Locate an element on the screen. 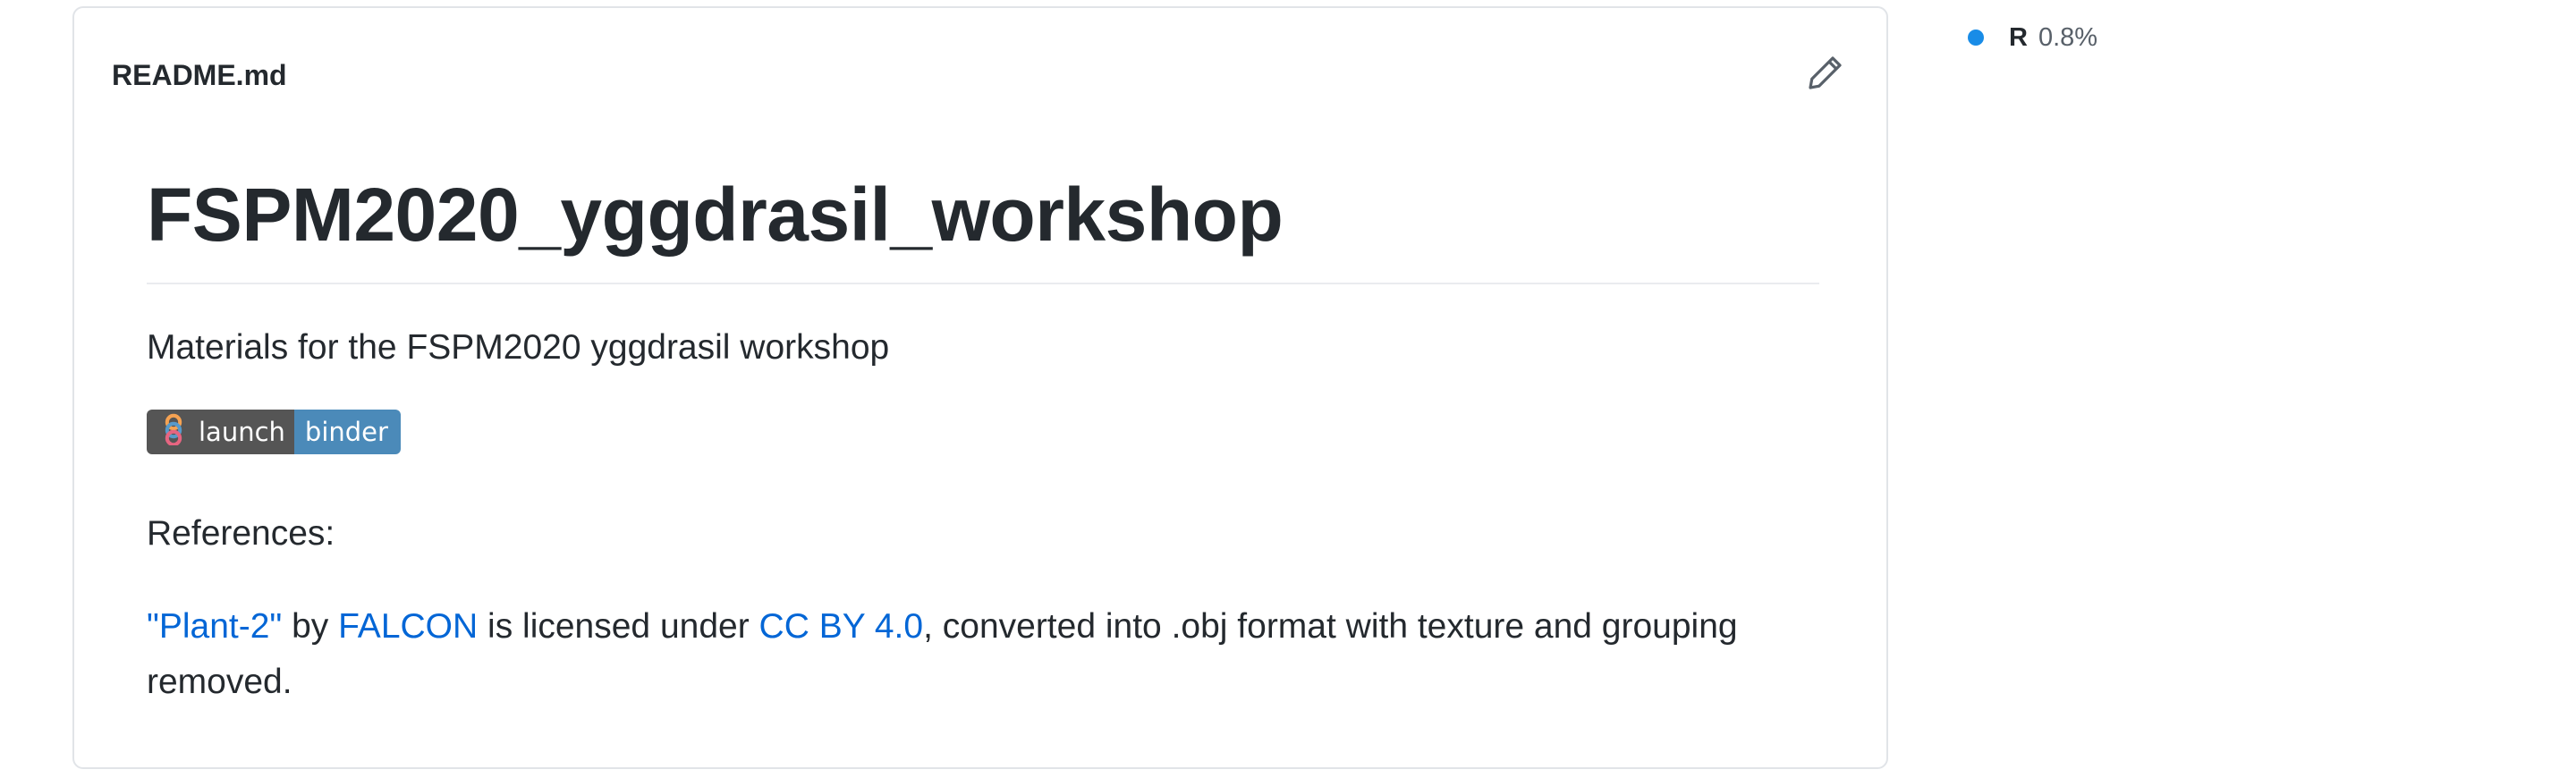 Image resolution: width=2576 pixels, height=778 pixels. binder-logo-icon is located at coordinates (179, 432).